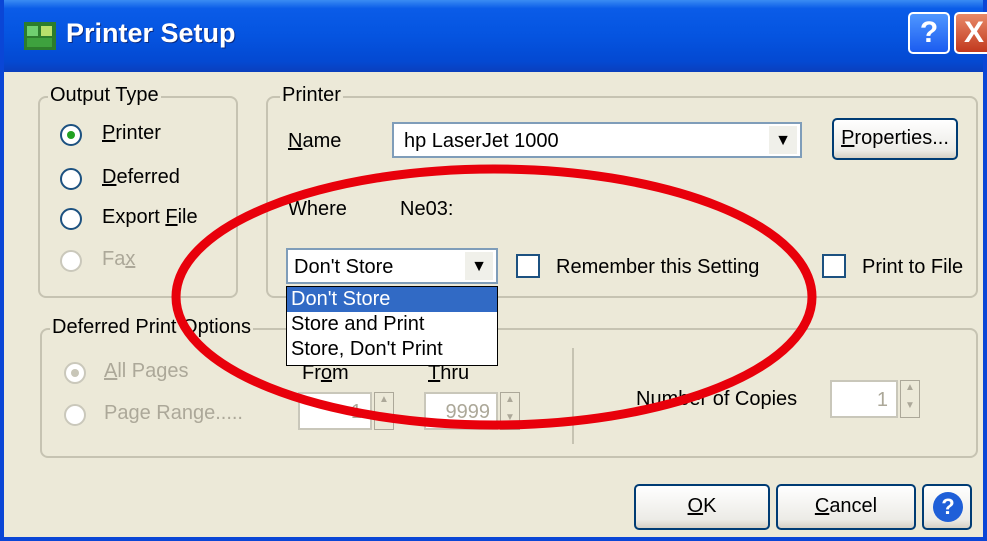  Describe the element at coordinates (317, 209) in the screenshot. I see `where-label: Where` at that location.